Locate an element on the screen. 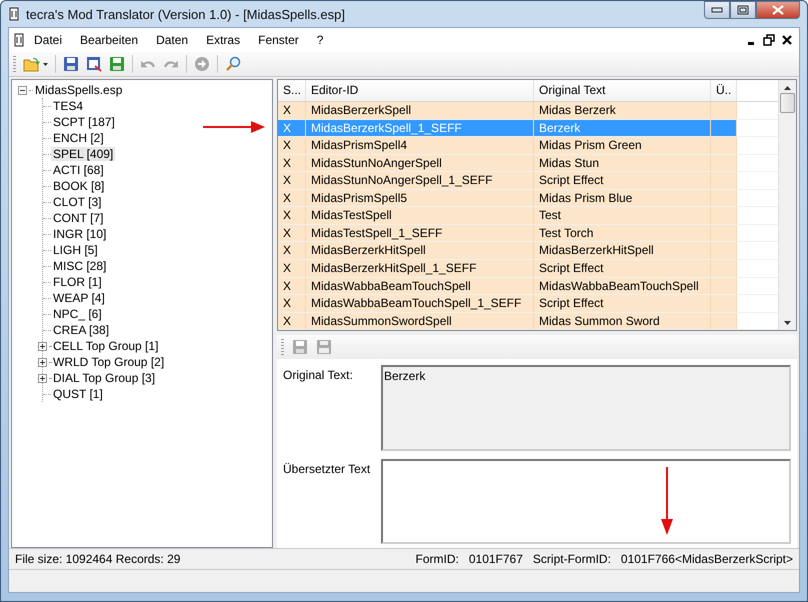 This screenshot has height=602, width=808. collapse-toggle is located at coordinates (22, 90).